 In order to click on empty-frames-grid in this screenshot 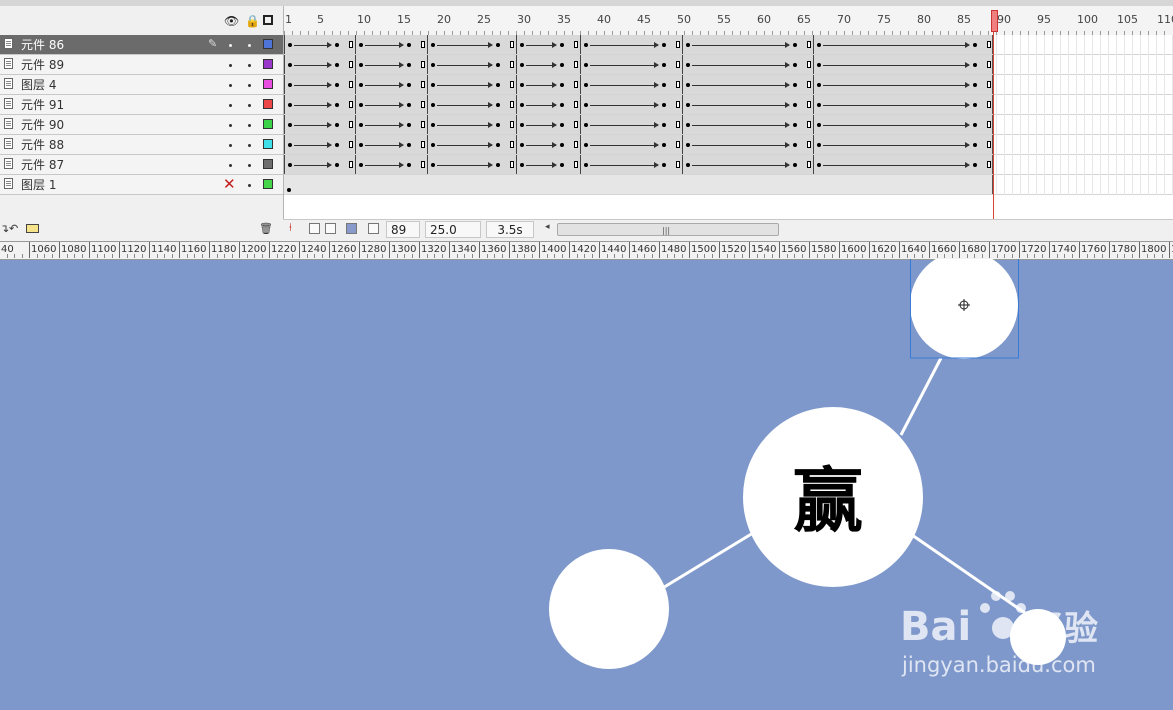, I will do `click(1084, 115)`.